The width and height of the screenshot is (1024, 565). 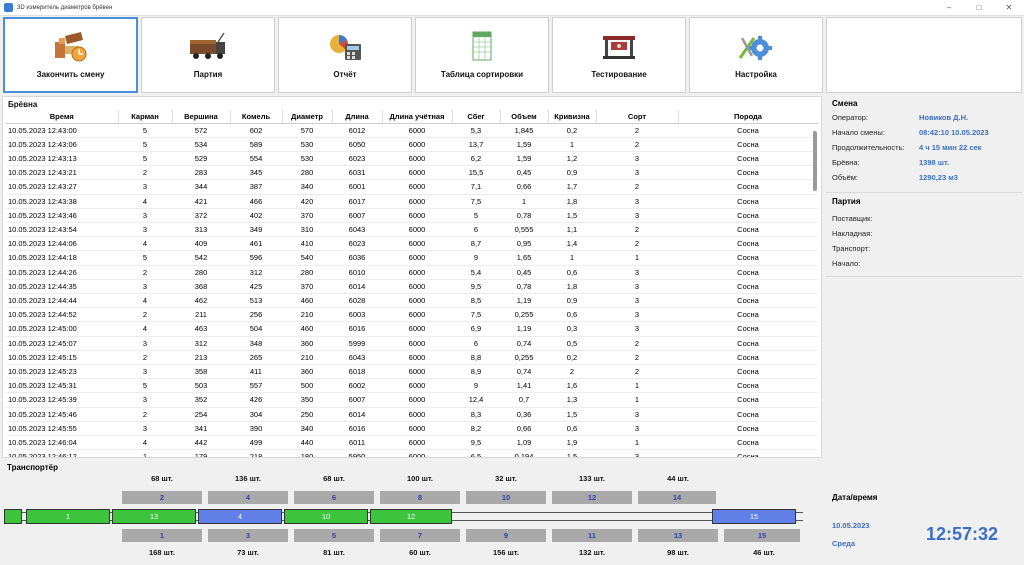 What do you see at coordinates (162, 535) in the screenshot?
I see `pocket-bottom: 1` at bounding box center [162, 535].